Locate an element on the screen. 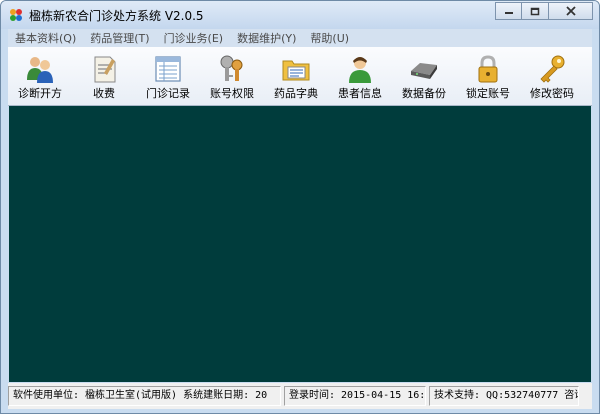  backup-label: 数据备份 is located at coordinates (424, 93).